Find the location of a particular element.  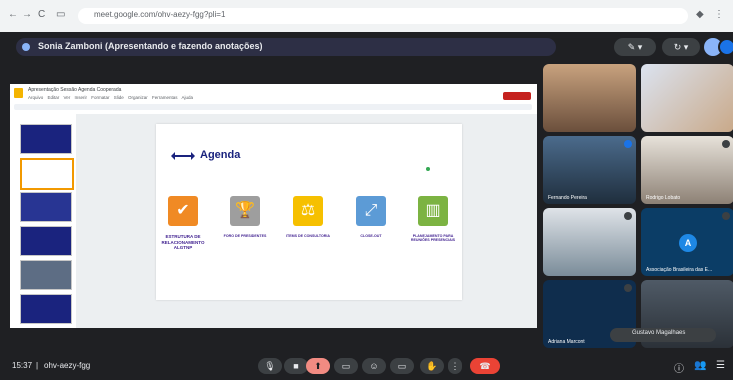

forward-icon: → is located at coordinates (27, 14).